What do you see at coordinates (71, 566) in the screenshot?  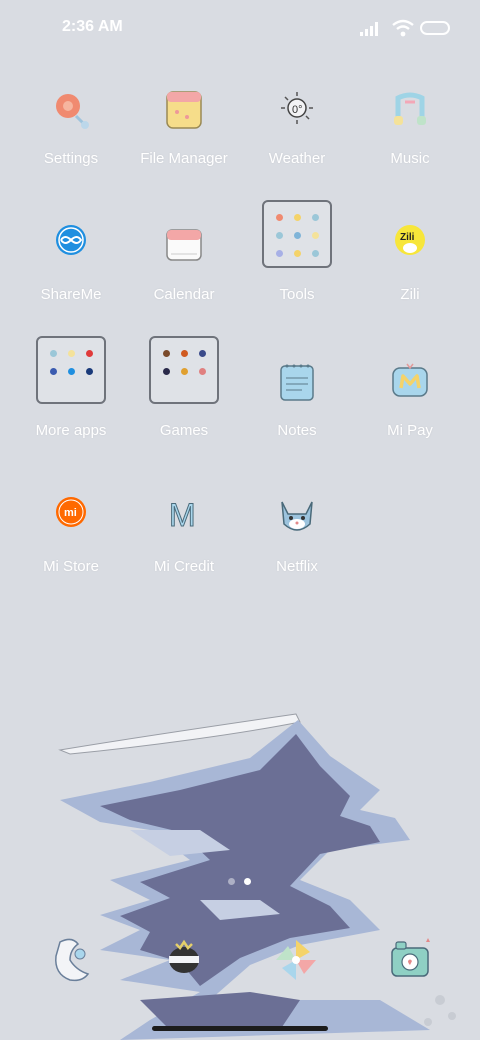 I see `app-label: Mi Store` at bounding box center [71, 566].